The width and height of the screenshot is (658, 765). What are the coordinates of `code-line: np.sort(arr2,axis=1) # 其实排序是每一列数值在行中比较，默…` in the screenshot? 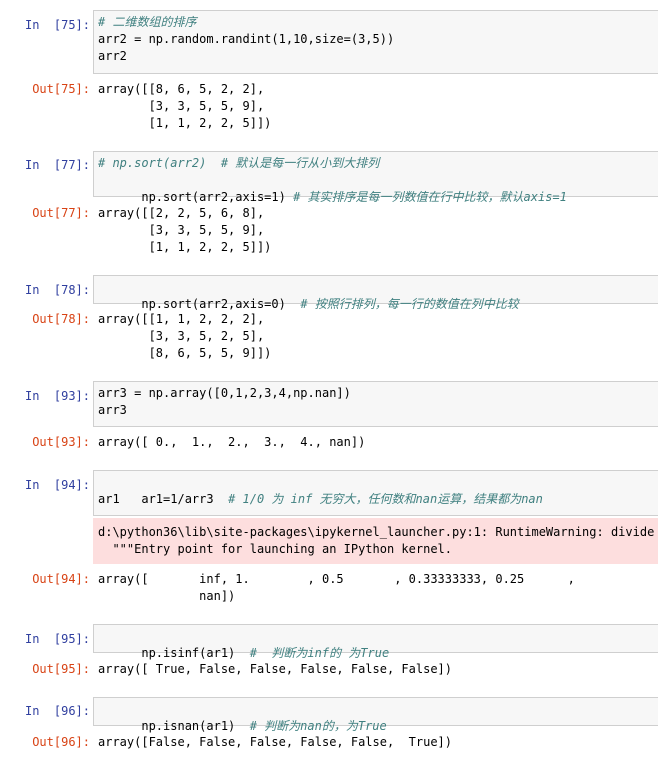 It's located at (376, 188).